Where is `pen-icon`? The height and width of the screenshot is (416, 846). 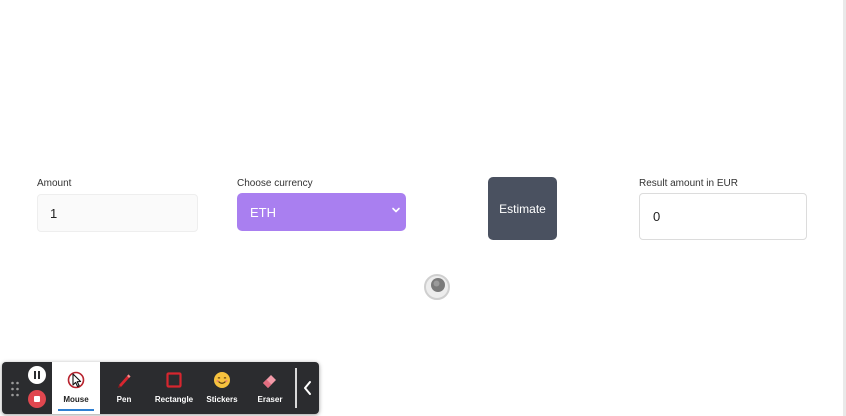
pen-icon is located at coordinates (124, 380).